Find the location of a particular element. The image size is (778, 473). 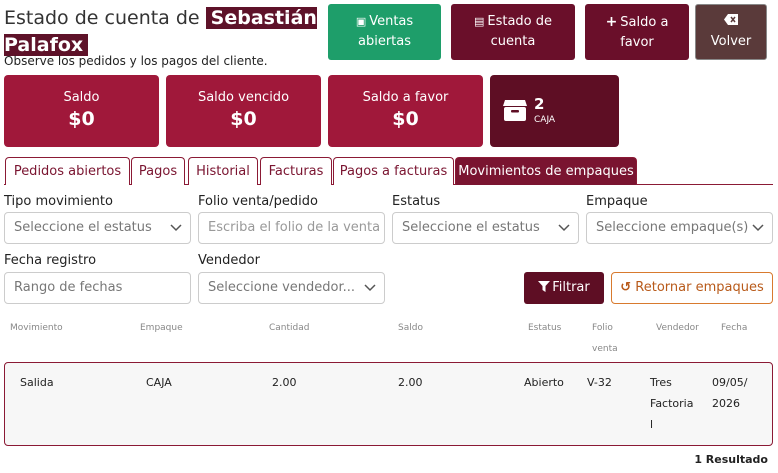

saldo-favor-card-value: $0 is located at coordinates (405, 119).